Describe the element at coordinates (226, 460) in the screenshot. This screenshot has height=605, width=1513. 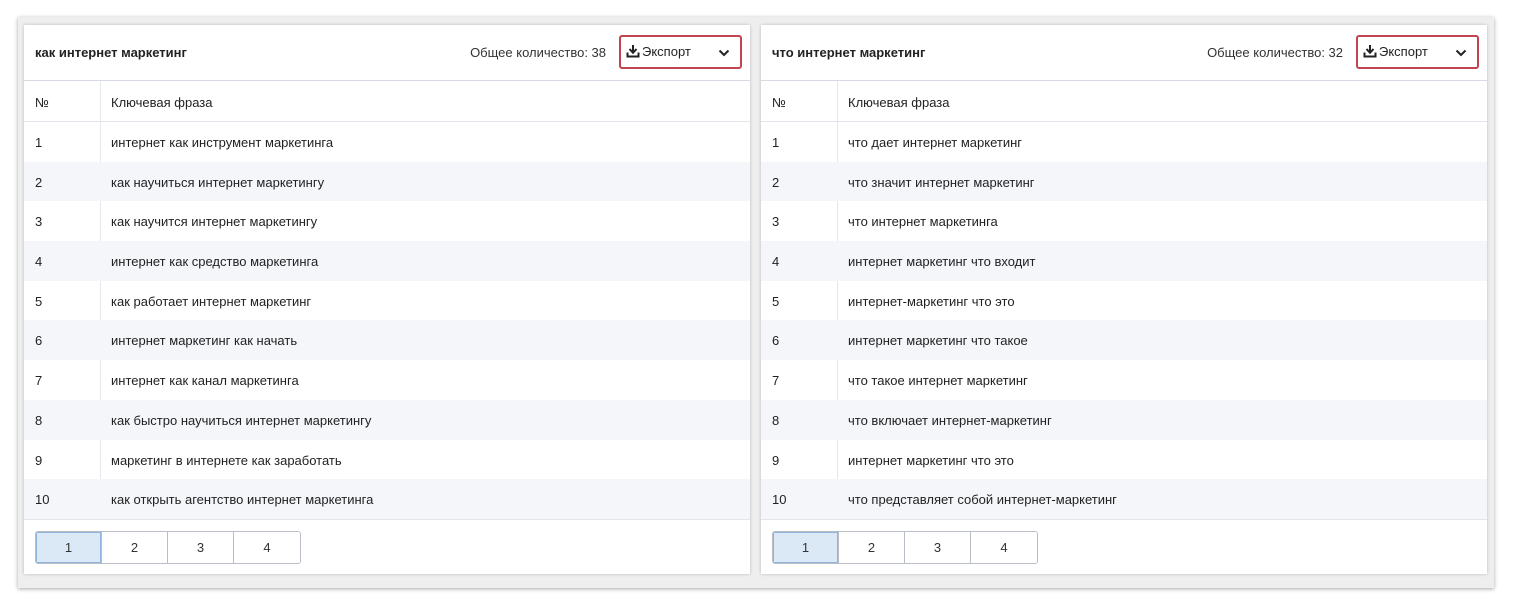
I see `row-phrase: маркетинг в интернете как заработать` at that location.